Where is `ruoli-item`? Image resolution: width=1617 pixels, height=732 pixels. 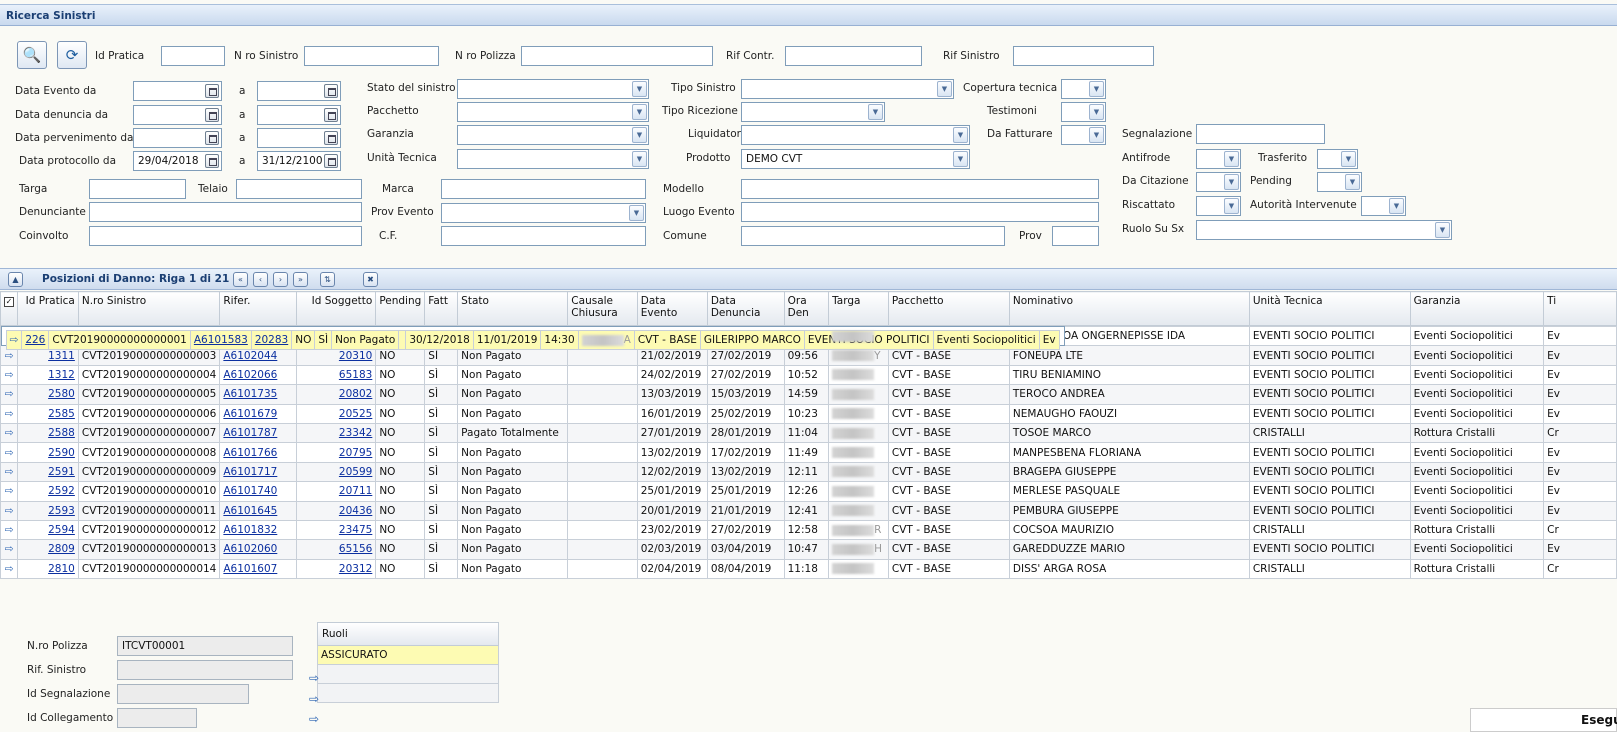
ruoli-item is located at coordinates (408, 674).